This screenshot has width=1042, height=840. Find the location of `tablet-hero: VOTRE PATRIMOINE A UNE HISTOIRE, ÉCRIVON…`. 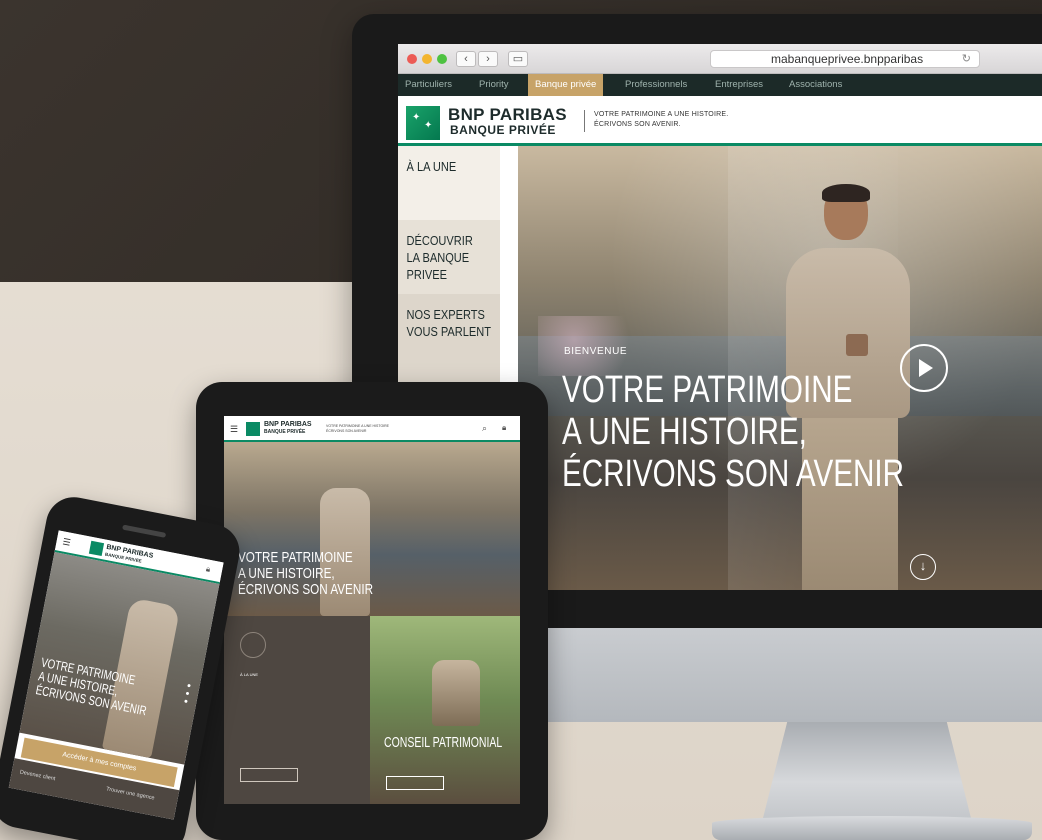

tablet-hero: VOTRE PATRIMOINE A UNE HISTOIRE, ÉCRIVON… is located at coordinates (372, 529).